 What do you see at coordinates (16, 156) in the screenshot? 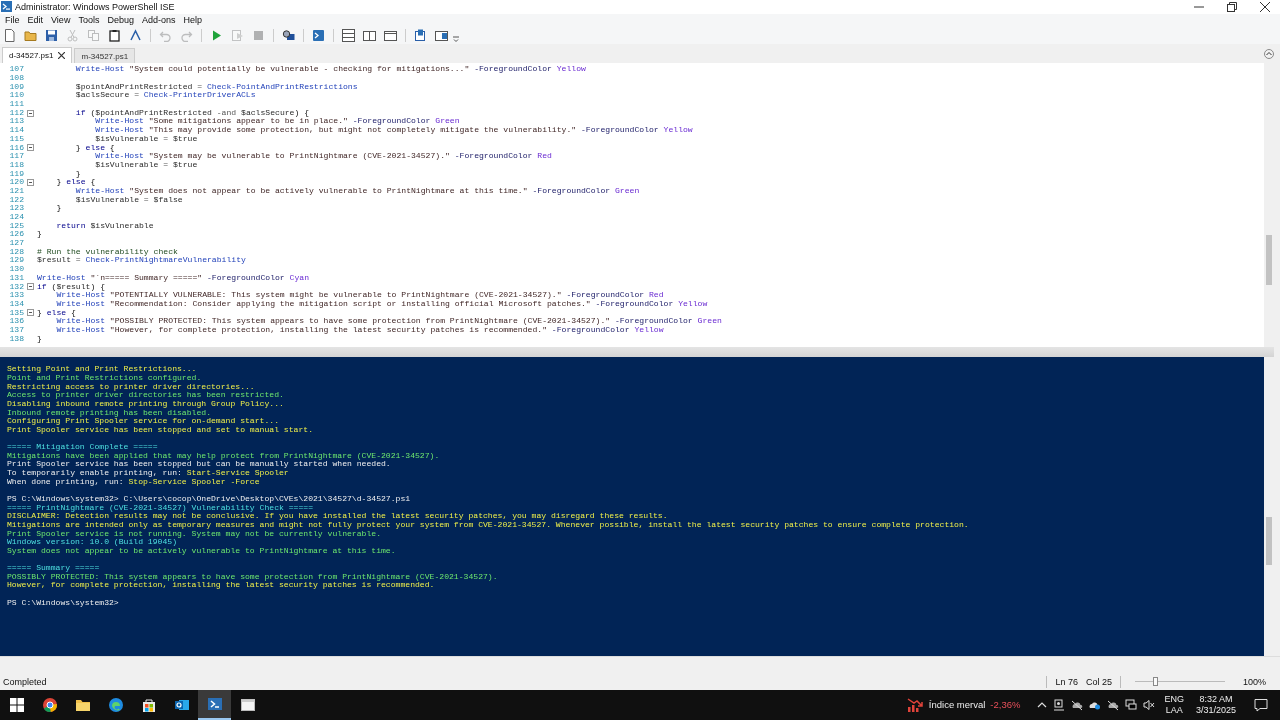
I see `line-number: 117` at bounding box center [16, 156].